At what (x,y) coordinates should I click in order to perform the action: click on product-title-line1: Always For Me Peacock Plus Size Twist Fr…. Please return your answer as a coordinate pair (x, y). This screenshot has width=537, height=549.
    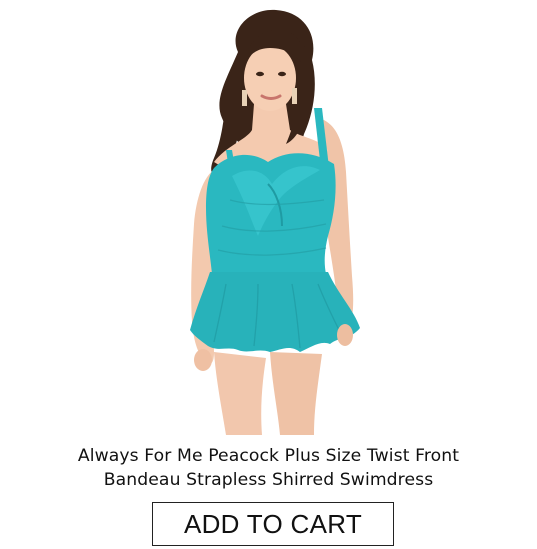
    Looking at the image, I should click on (268, 456).